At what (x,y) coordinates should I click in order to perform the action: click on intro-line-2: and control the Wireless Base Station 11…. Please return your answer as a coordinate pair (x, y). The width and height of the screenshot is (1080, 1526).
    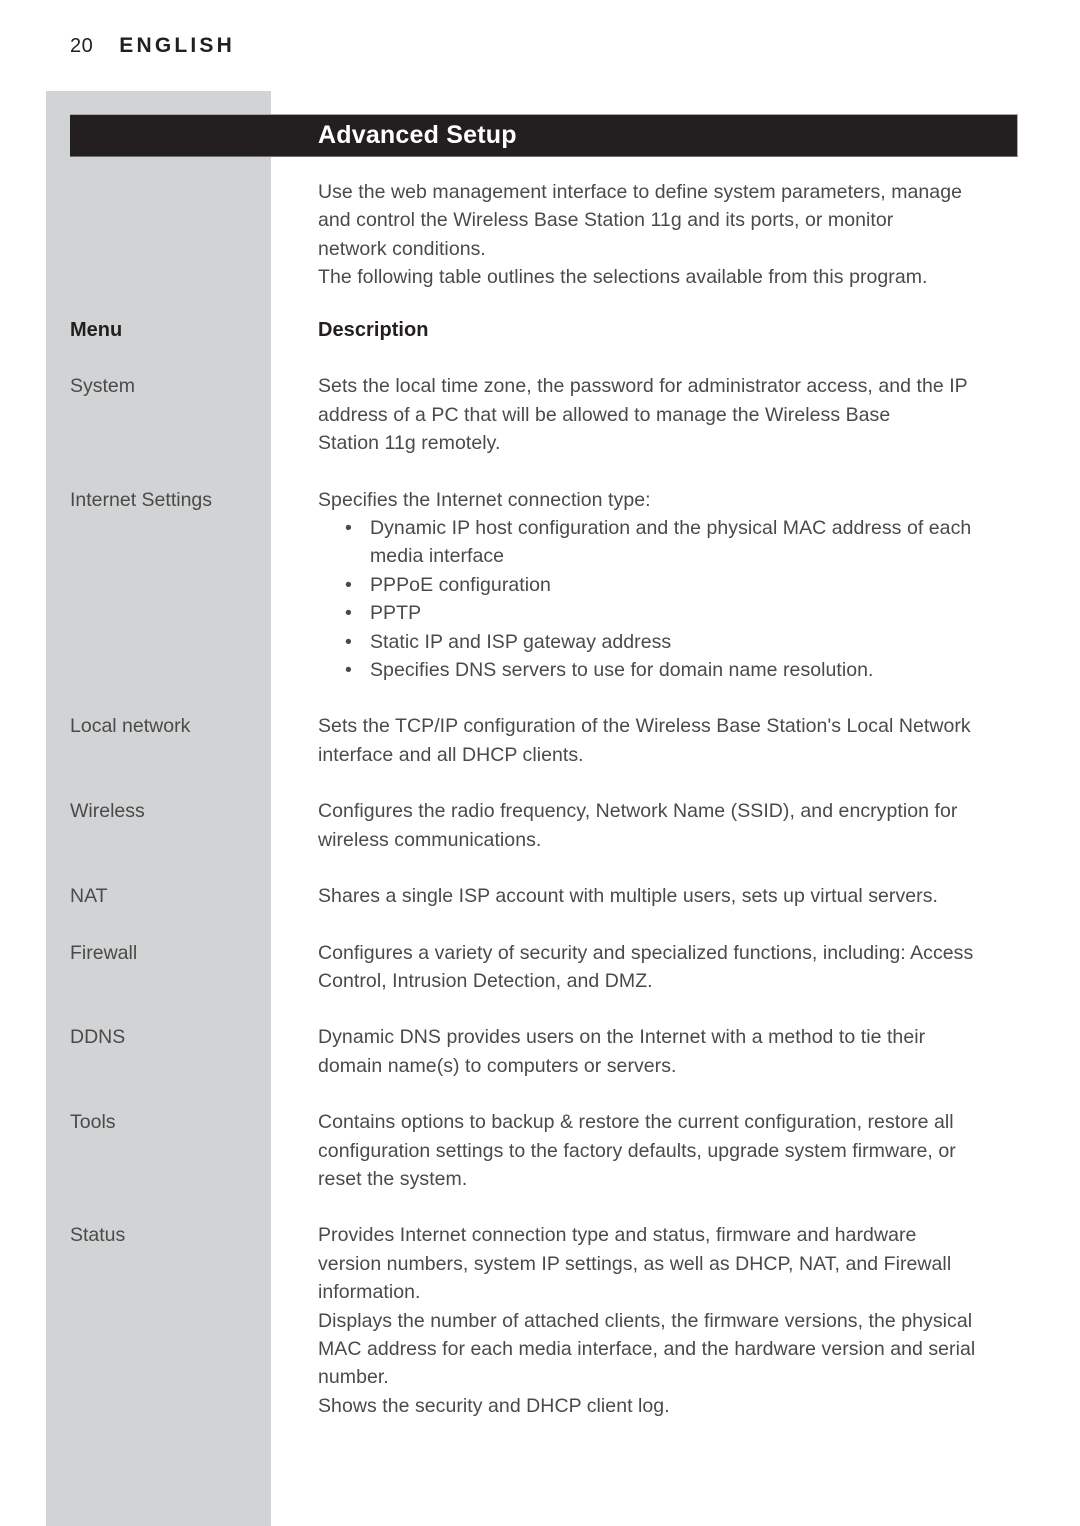
    Looking at the image, I should click on (606, 220).